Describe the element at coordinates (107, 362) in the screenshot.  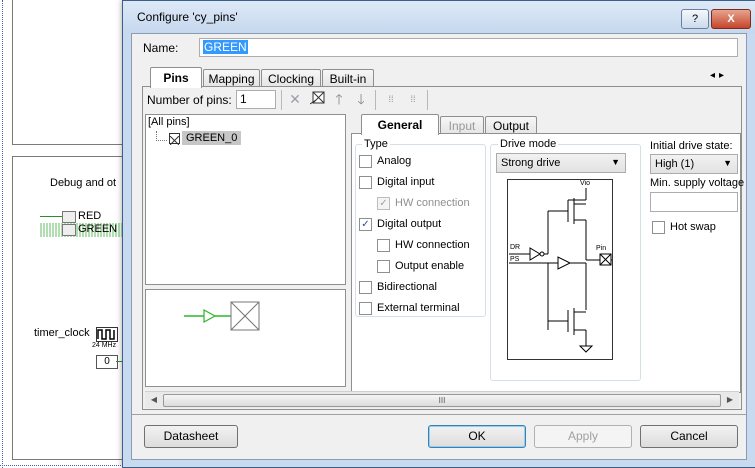
I see `constant-value: 0` at that location.